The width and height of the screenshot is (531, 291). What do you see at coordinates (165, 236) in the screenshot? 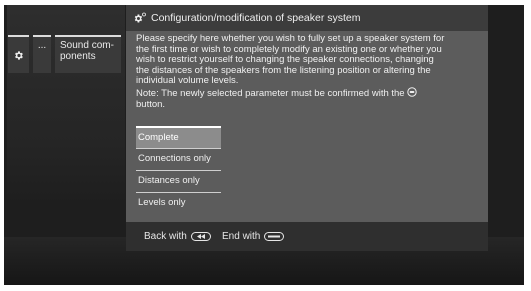
I see `back-label: Back with` at bounding box center [165, 236].